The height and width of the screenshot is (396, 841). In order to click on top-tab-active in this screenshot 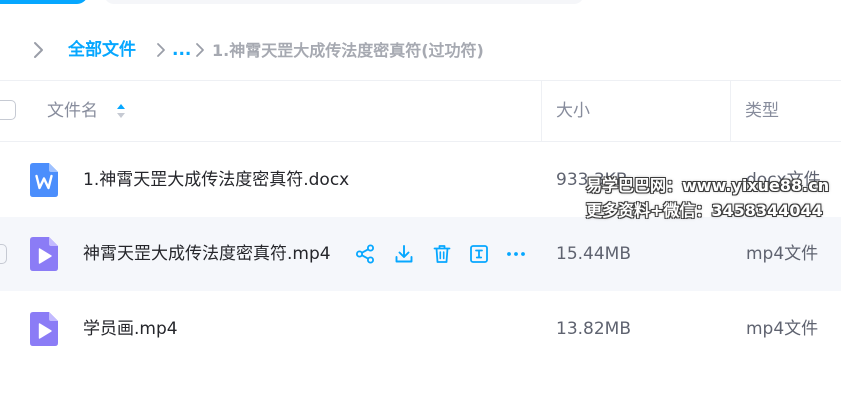, I will do `click(44, 2)`.